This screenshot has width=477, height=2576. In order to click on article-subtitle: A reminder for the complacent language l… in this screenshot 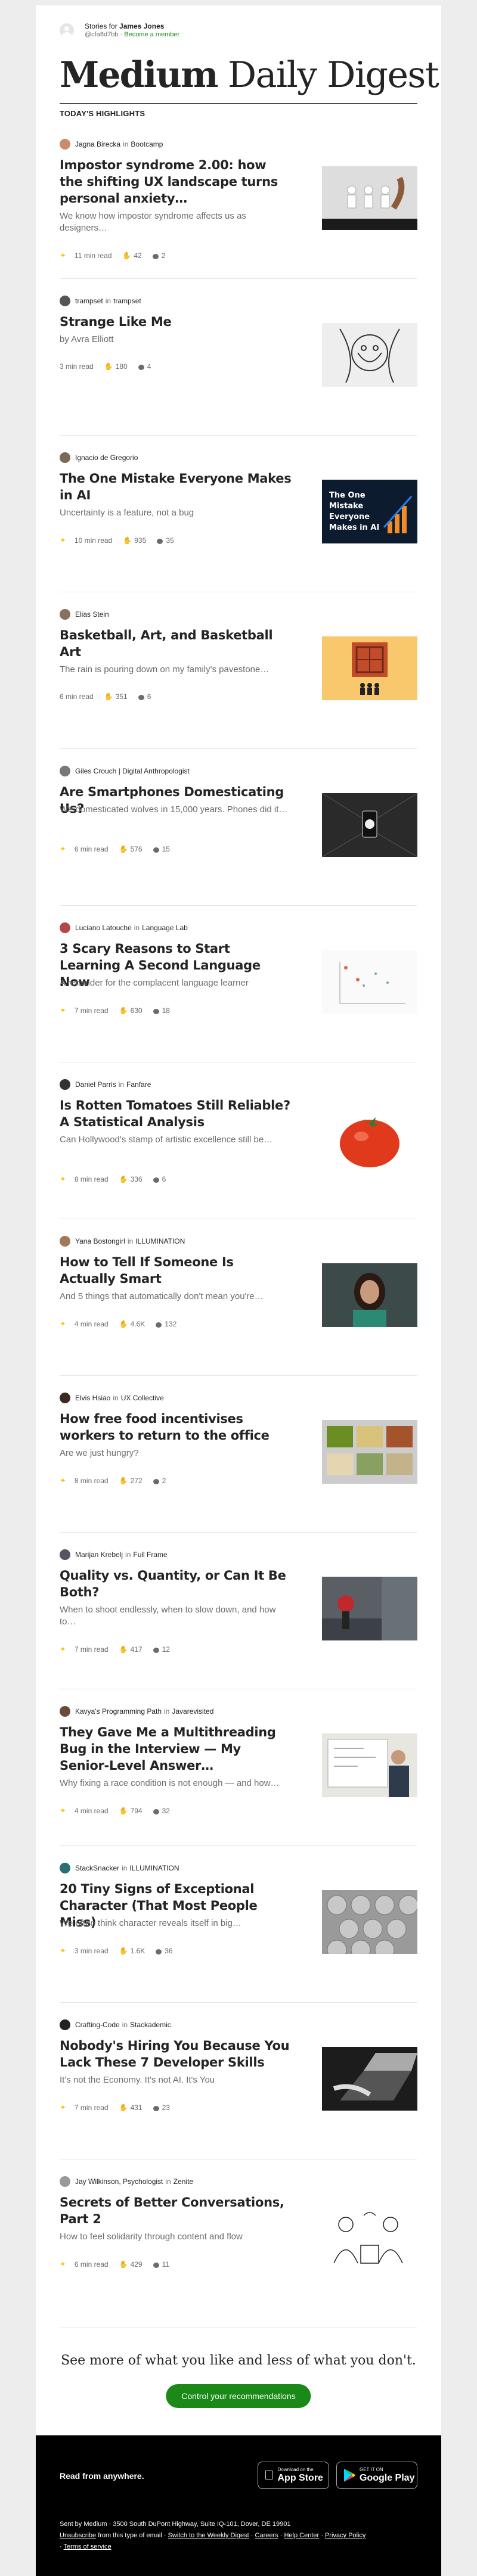, I will do `click(176, 983)`.